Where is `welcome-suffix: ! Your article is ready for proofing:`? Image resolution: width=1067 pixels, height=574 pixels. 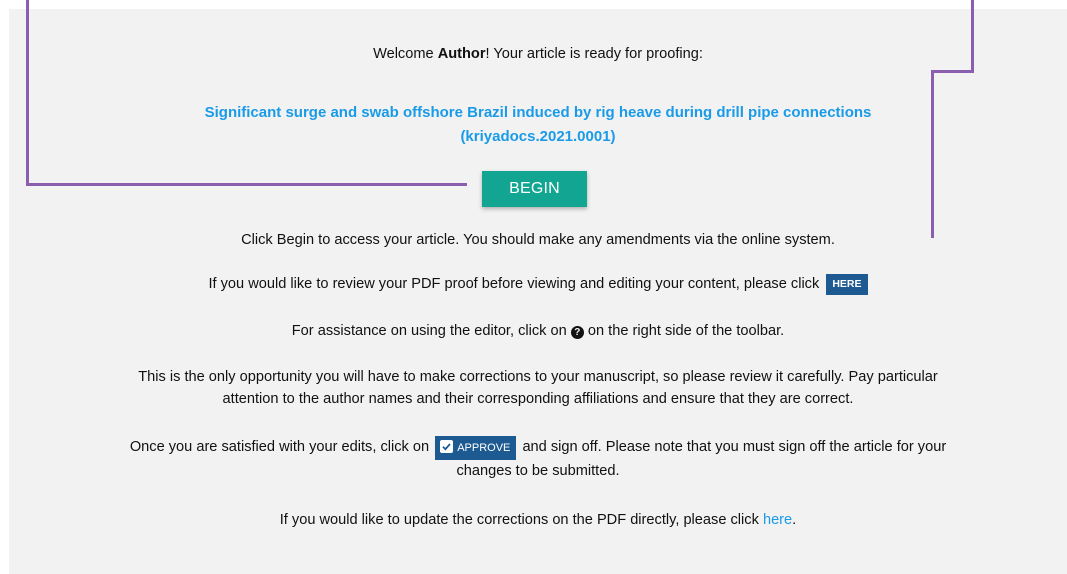 welcome-suffix: ! Your article is ready for proofing: is located at coordinates (594, 54).